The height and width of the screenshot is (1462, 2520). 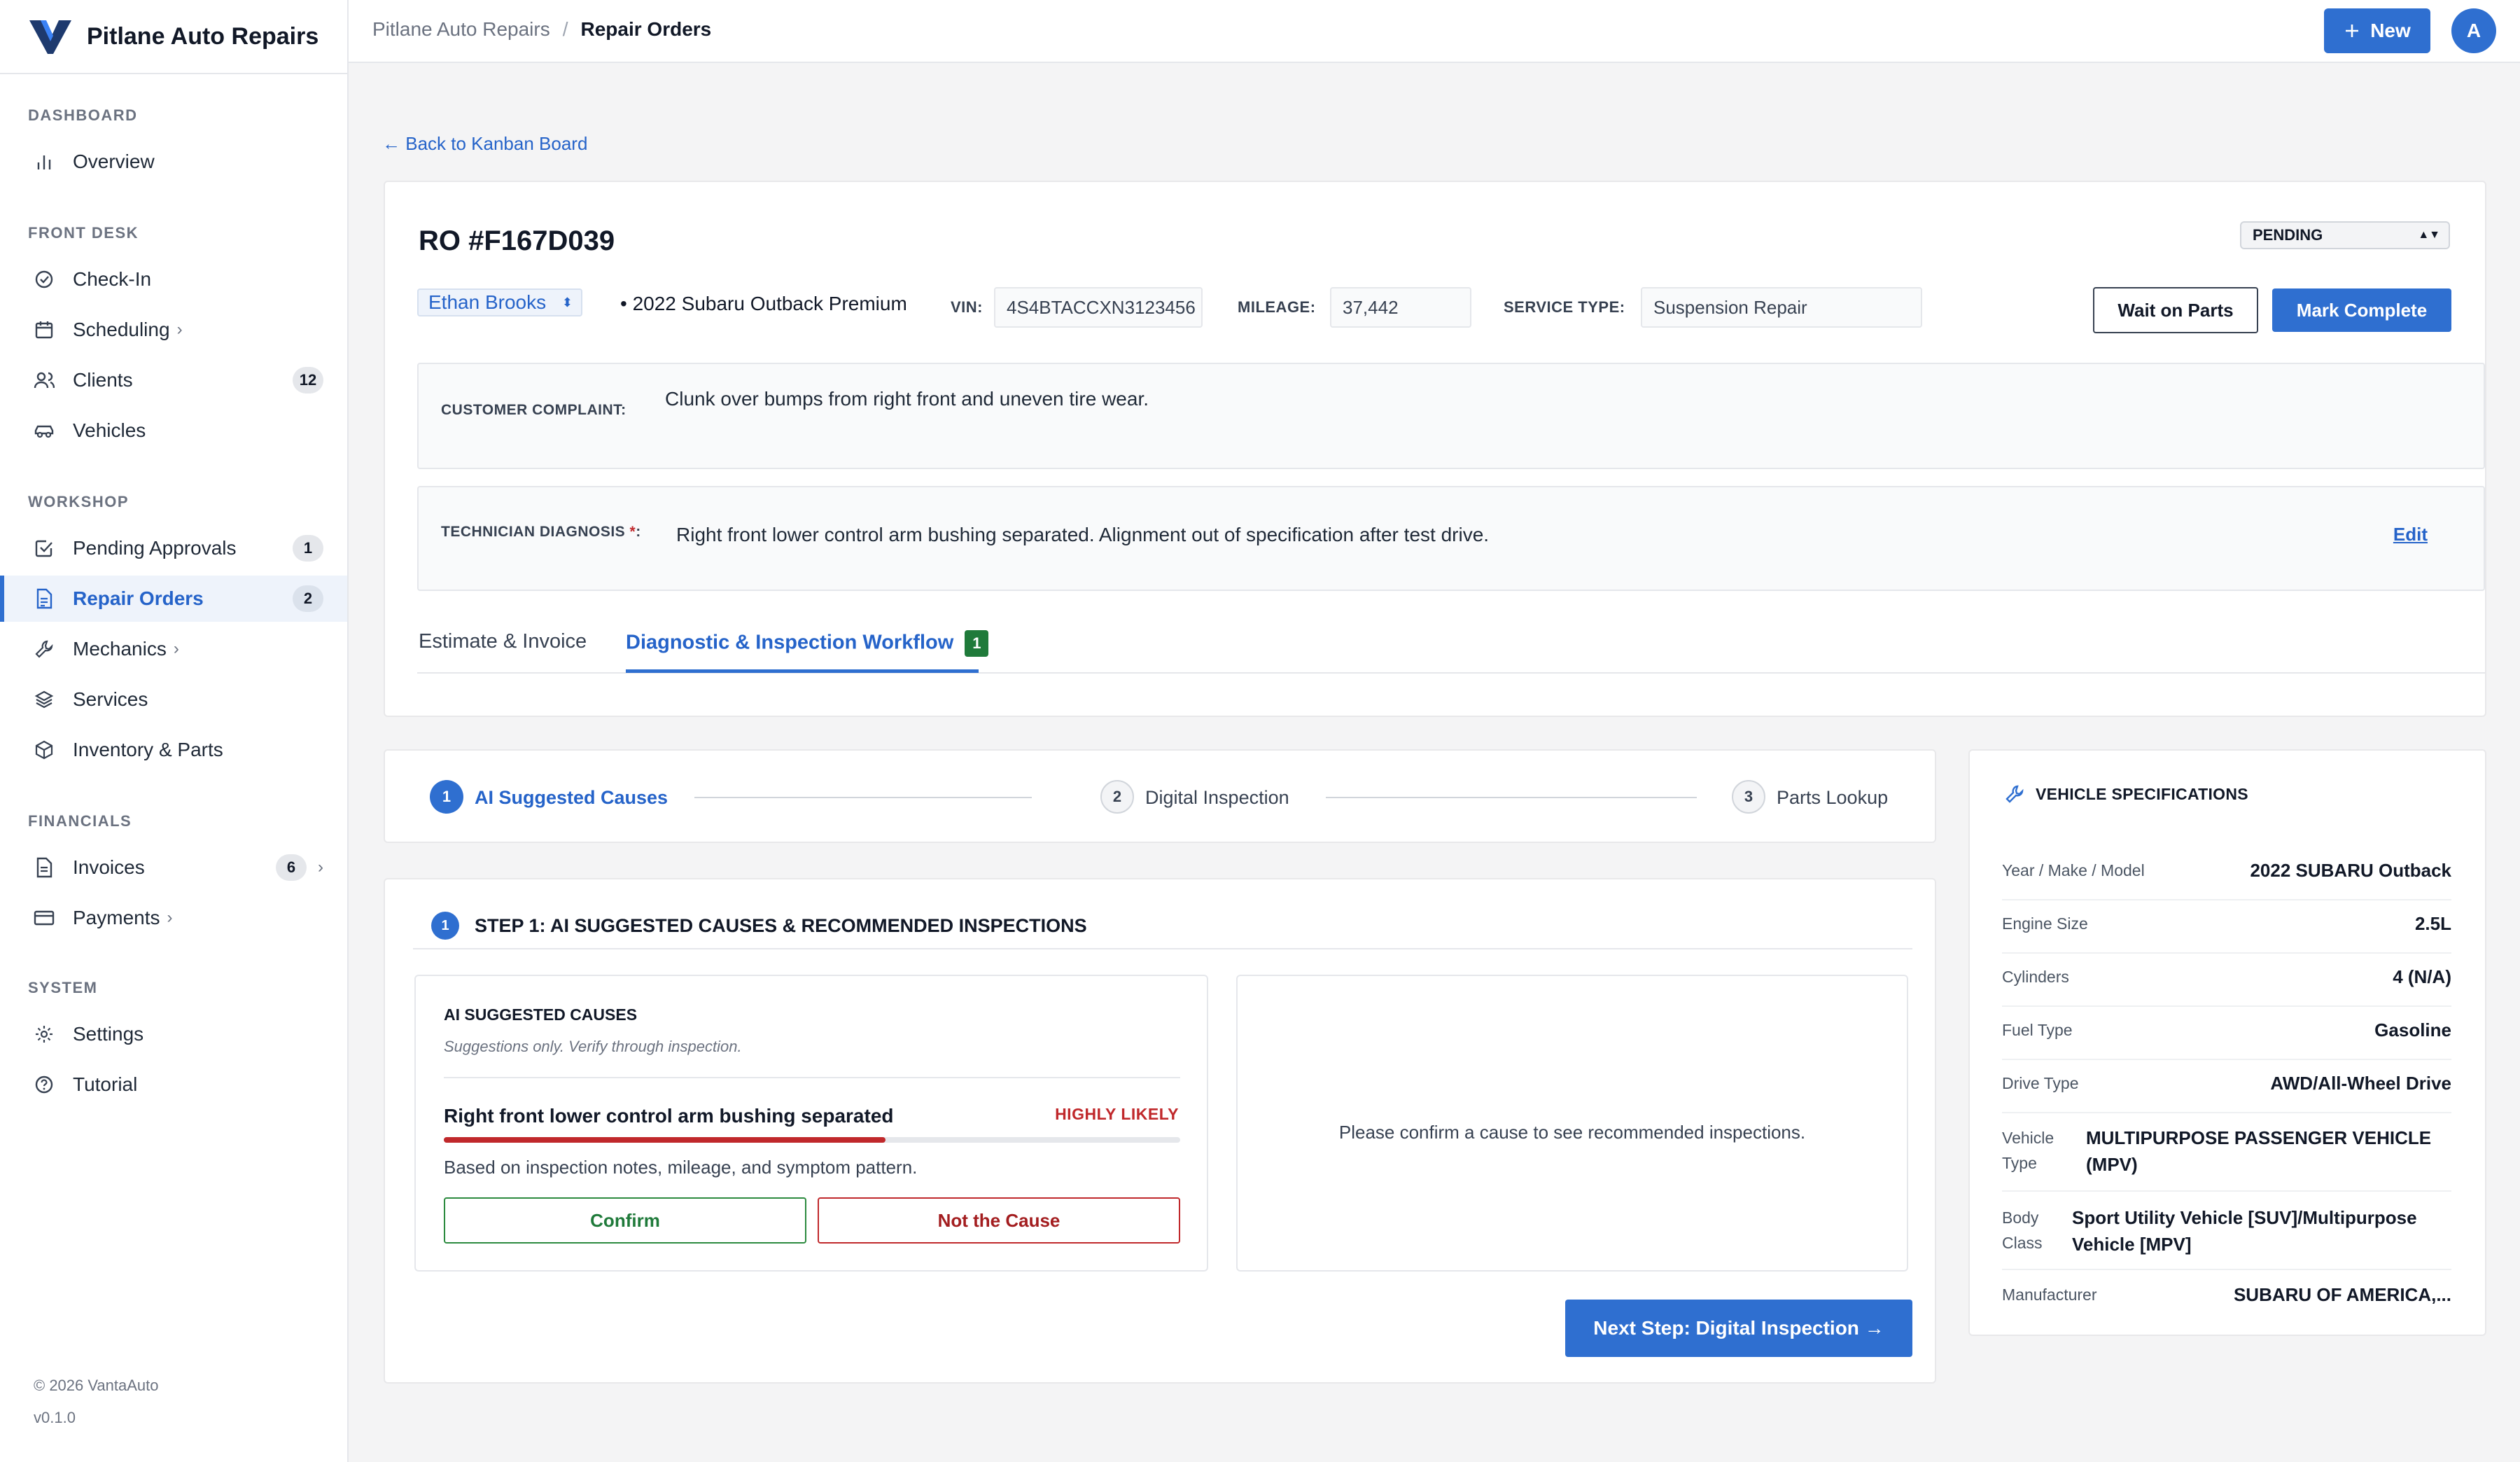 What do you see at coordinates (499, 302) in the screenshot?
I see `customer-select: Ethan Brooks ⬍` at bounding box center [499, 302].